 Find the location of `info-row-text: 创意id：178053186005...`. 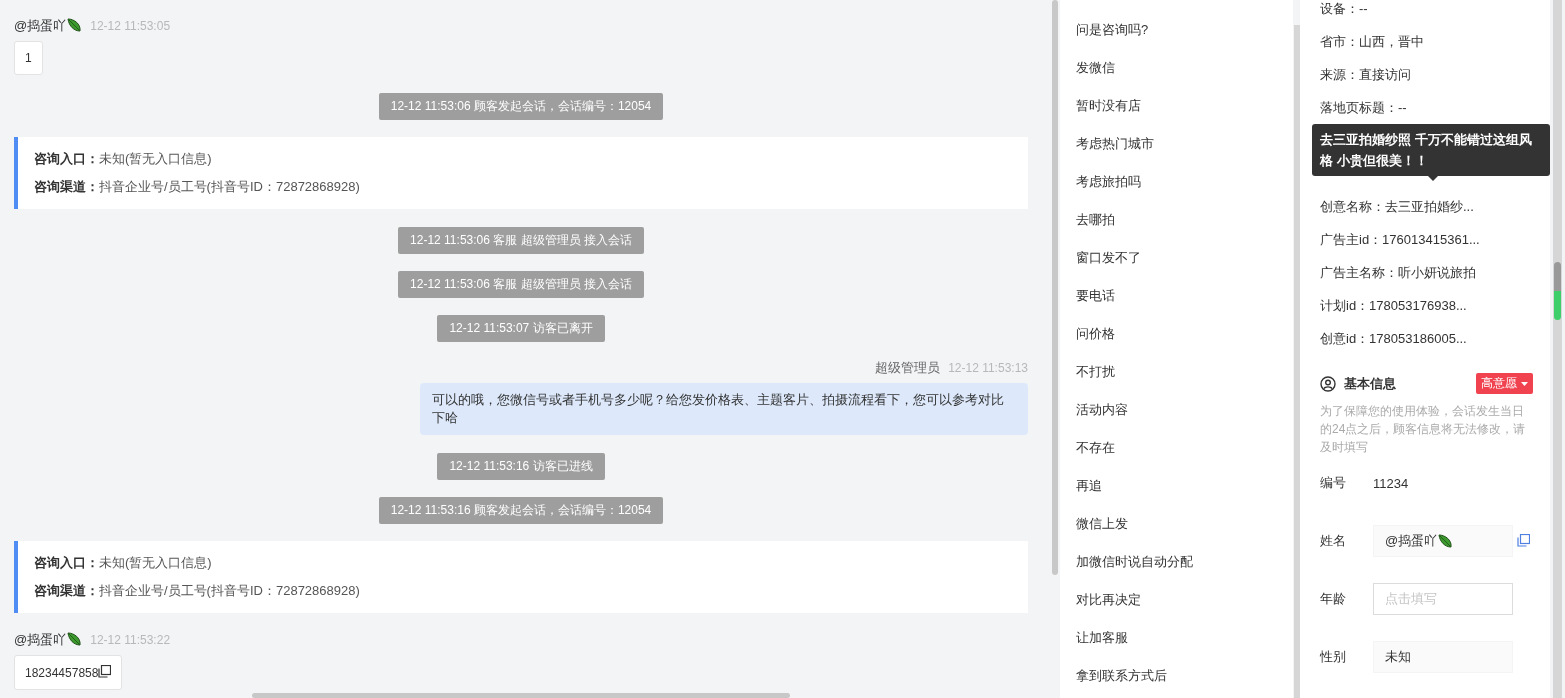

info-row-text: 创意id：178053186005... is located at coordinates (1394, 339).